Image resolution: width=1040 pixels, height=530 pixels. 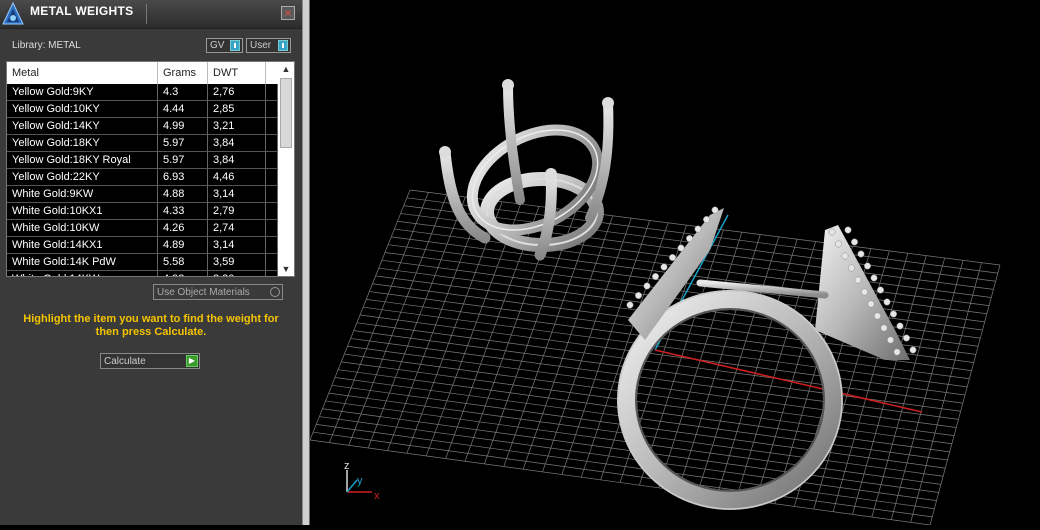 I want to click on cell-metal: Yellow Gold:9KY, so click(x=82, y=92).